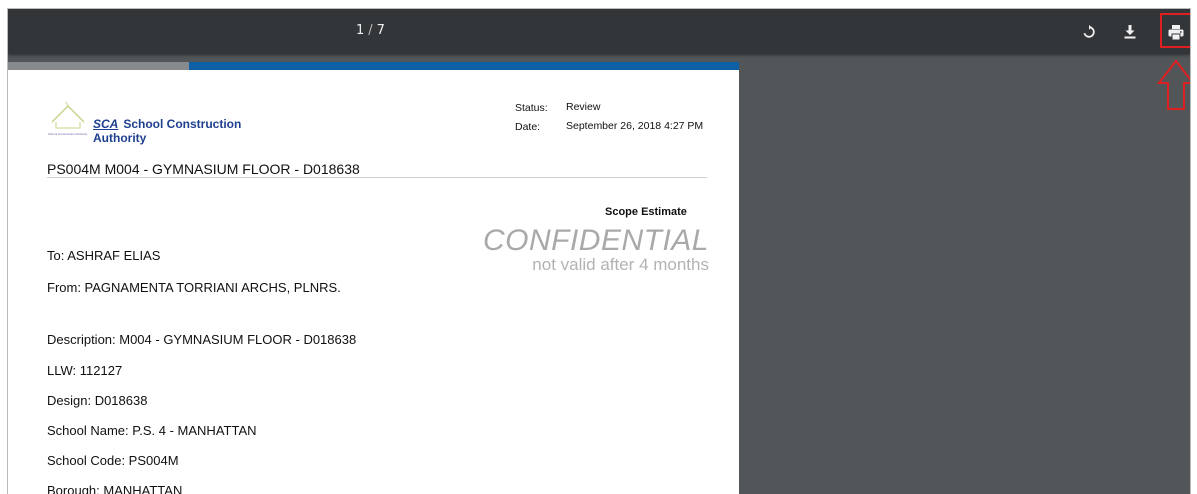 The height and width of the screenshot is (494, 1197). I want to click on title-divider, so click(377, 177).